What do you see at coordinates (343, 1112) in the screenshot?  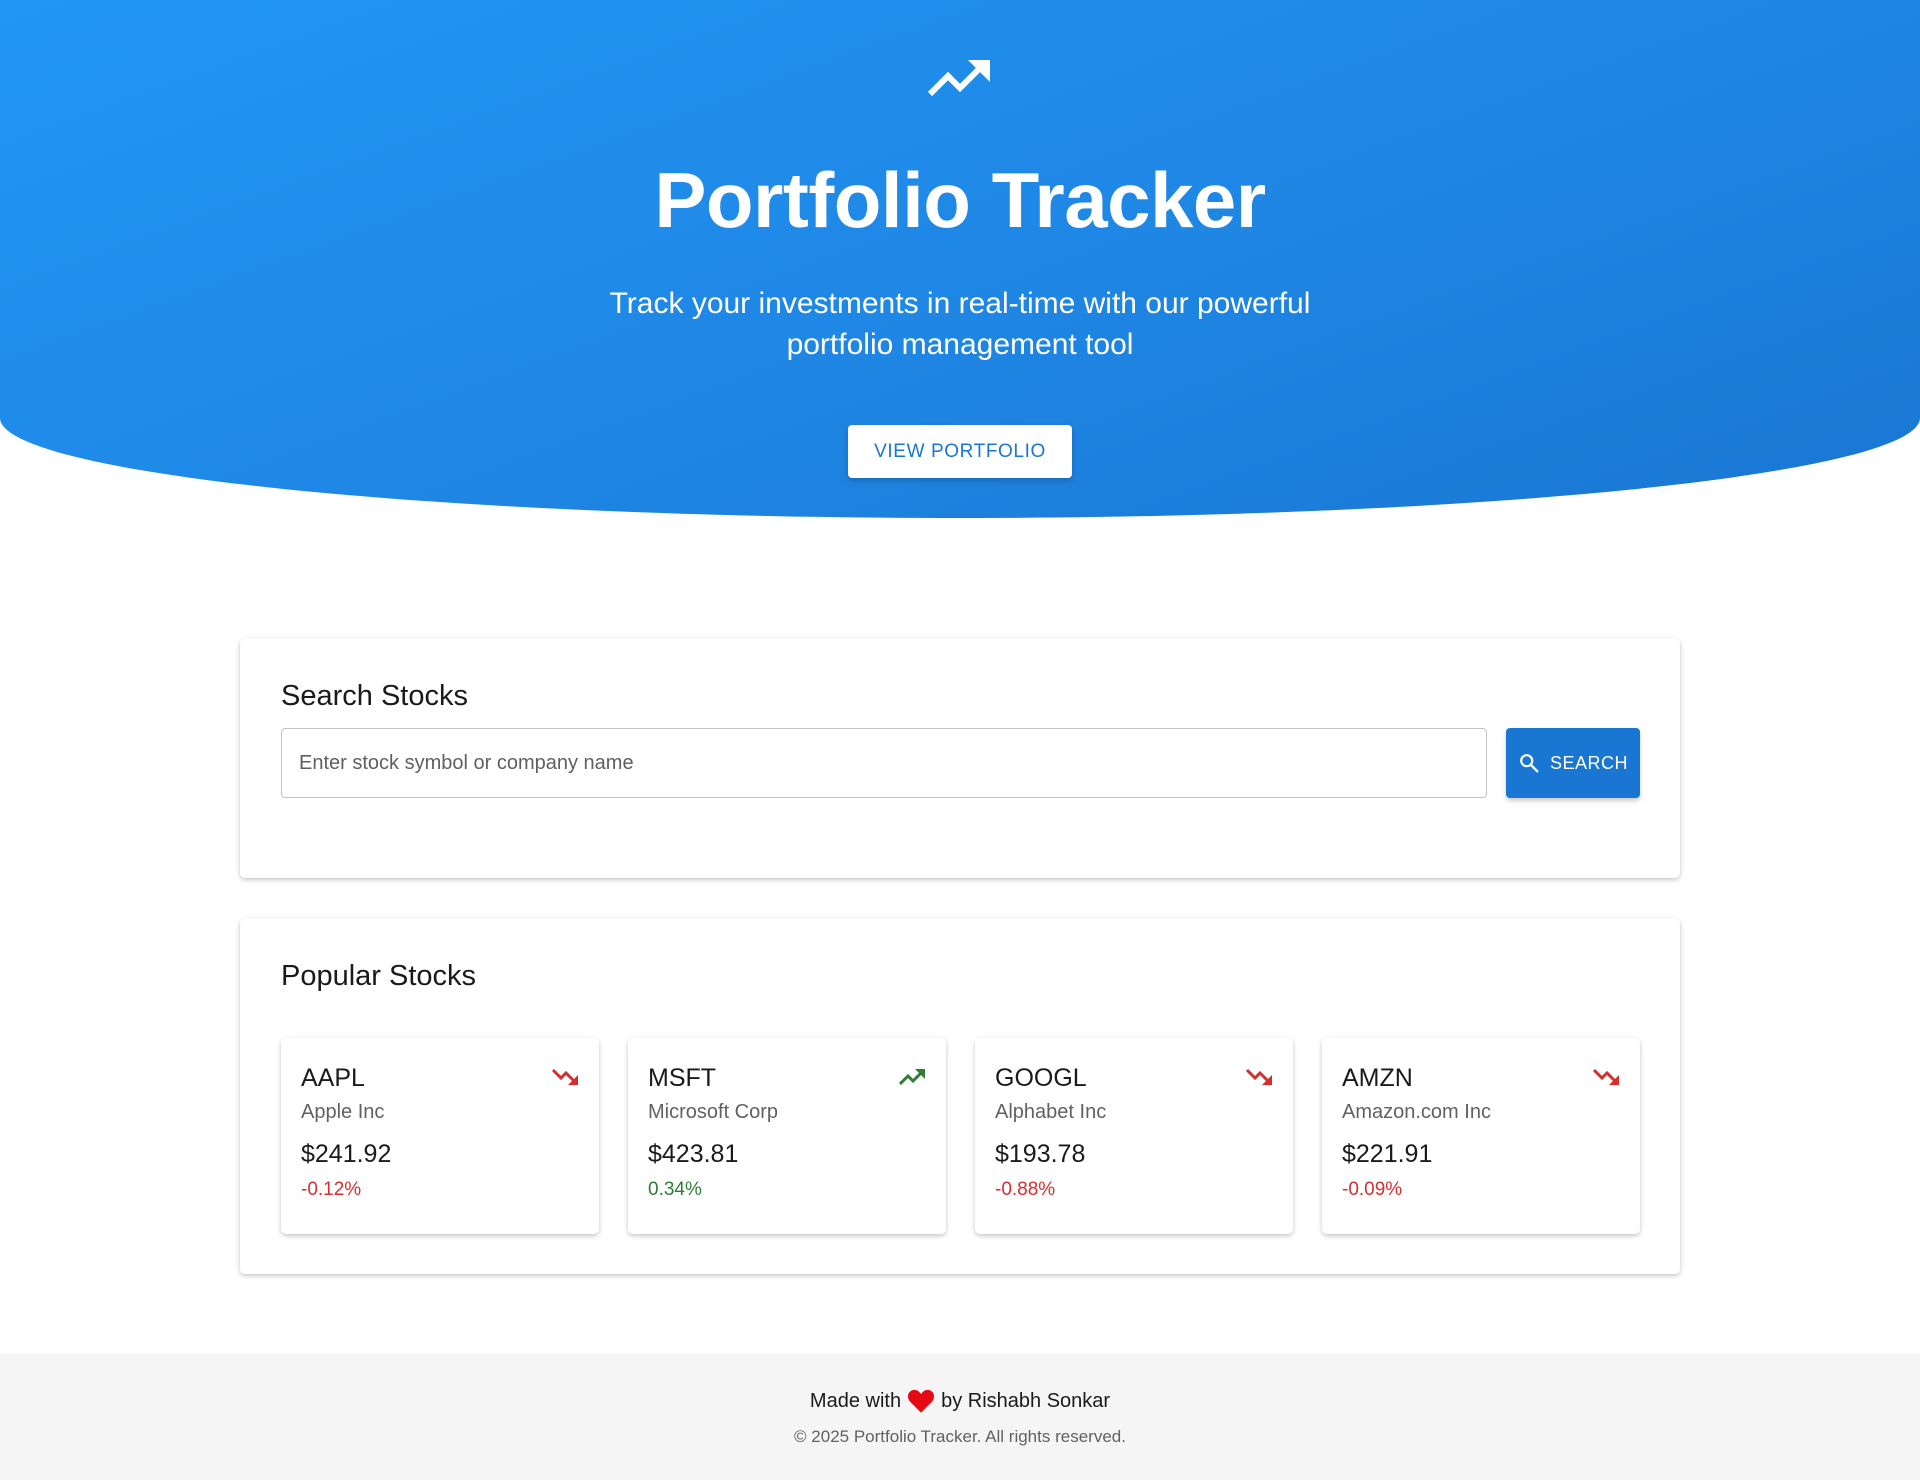 I see `stock-company-name: Apple Inc` at bounding box center [343, 1112].